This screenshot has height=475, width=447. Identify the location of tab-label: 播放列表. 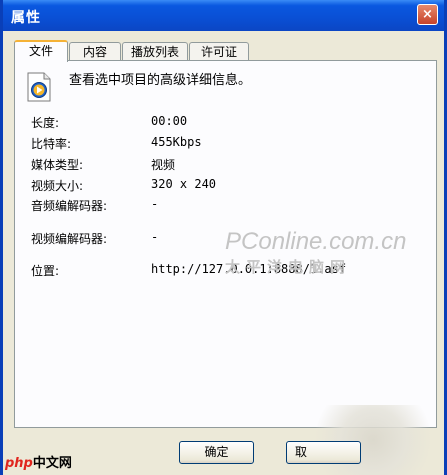
(154, 52).